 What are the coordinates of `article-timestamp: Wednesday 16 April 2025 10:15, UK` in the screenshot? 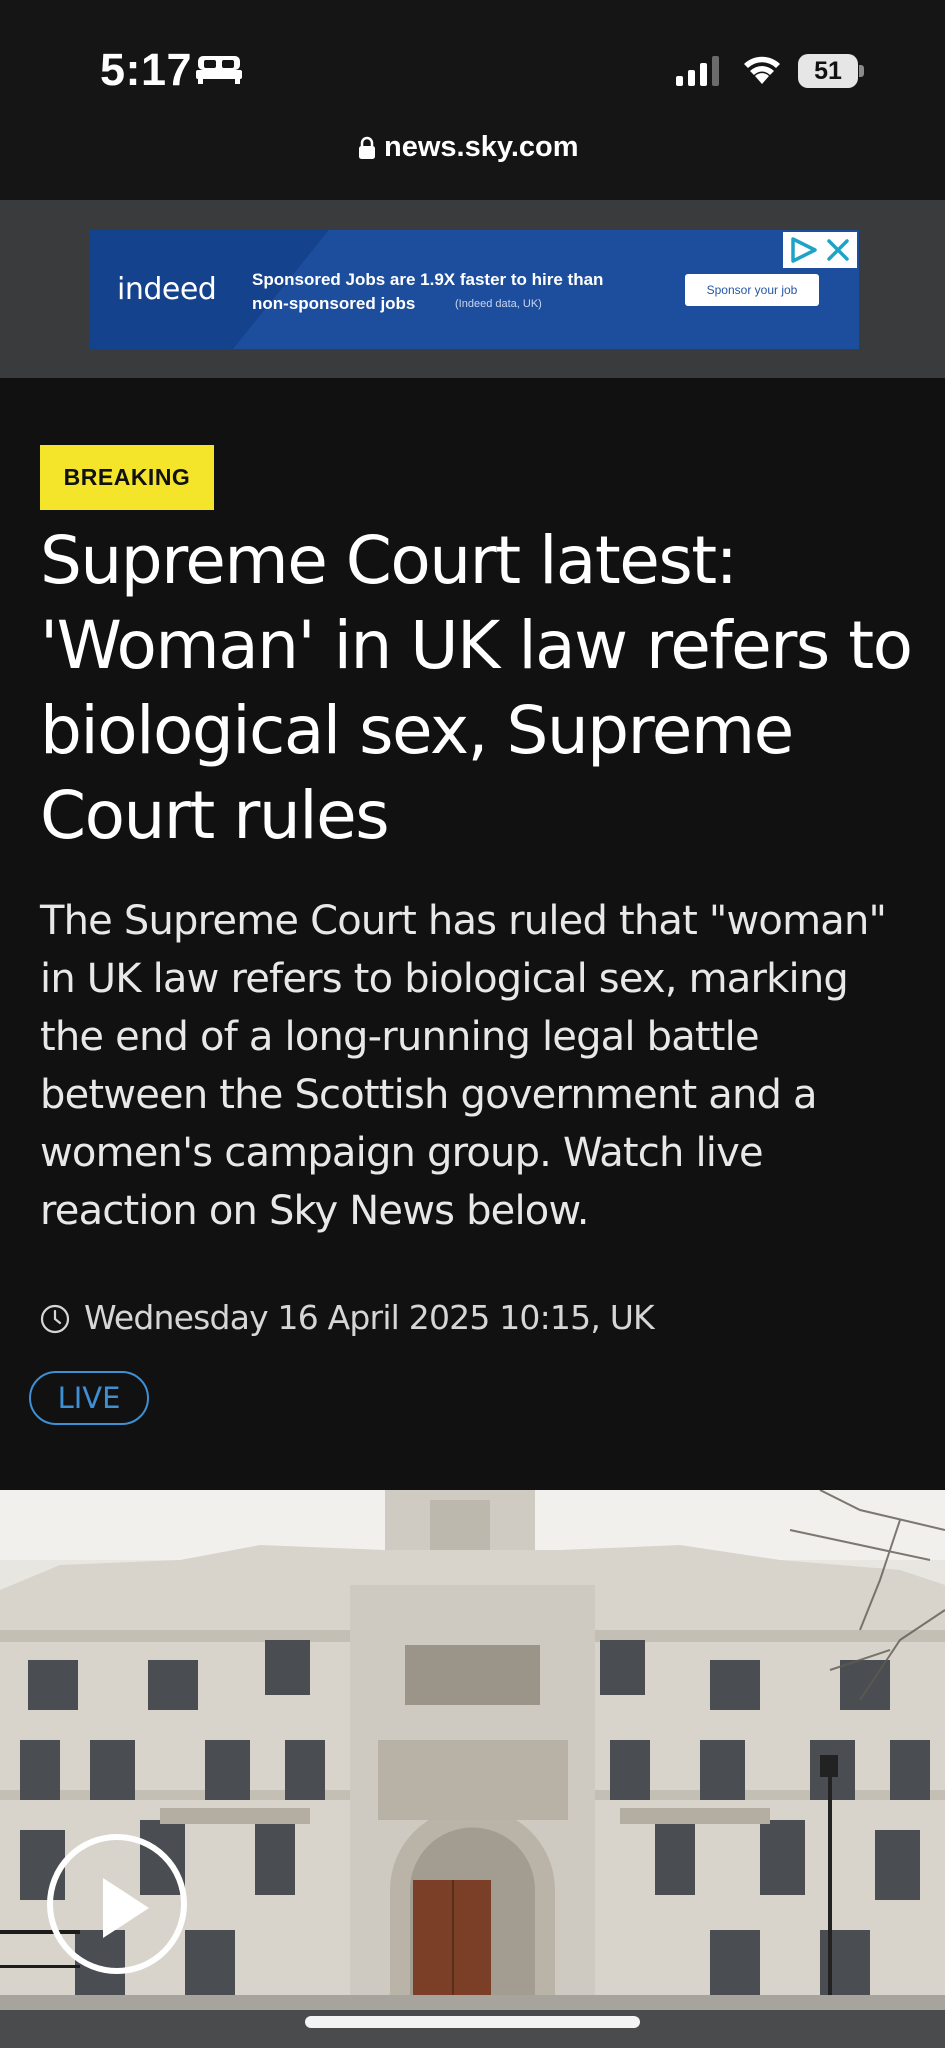 It's located at (369, 1317).